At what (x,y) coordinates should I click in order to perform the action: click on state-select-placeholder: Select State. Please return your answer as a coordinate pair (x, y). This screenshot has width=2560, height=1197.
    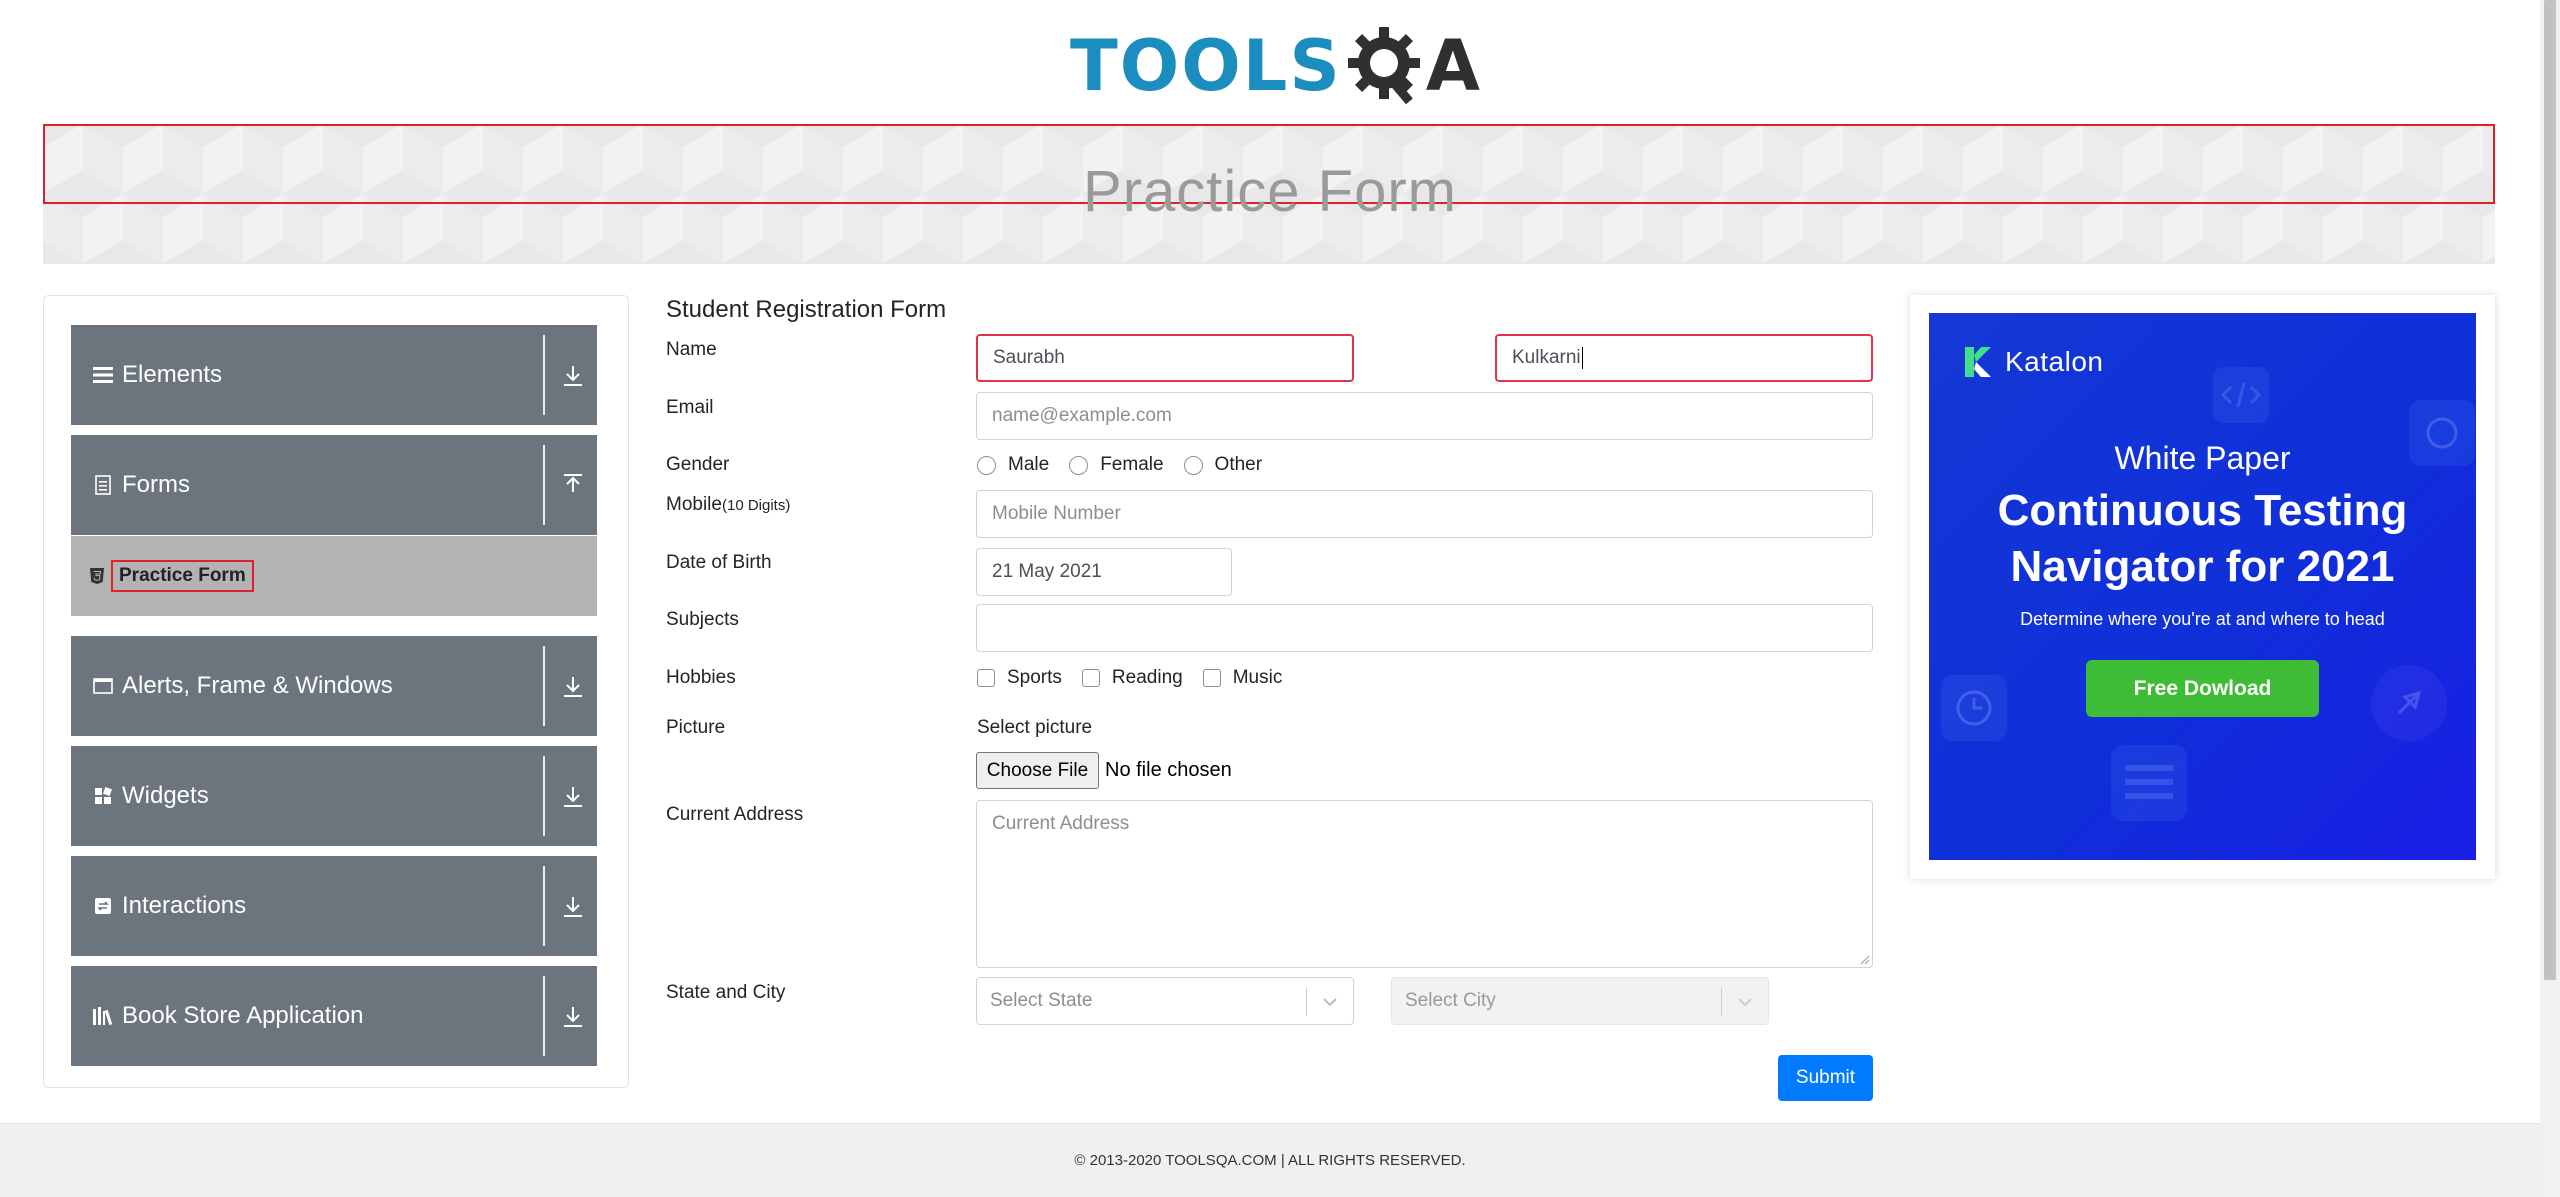
    Looking at the image, I should click on (1041, 1000).